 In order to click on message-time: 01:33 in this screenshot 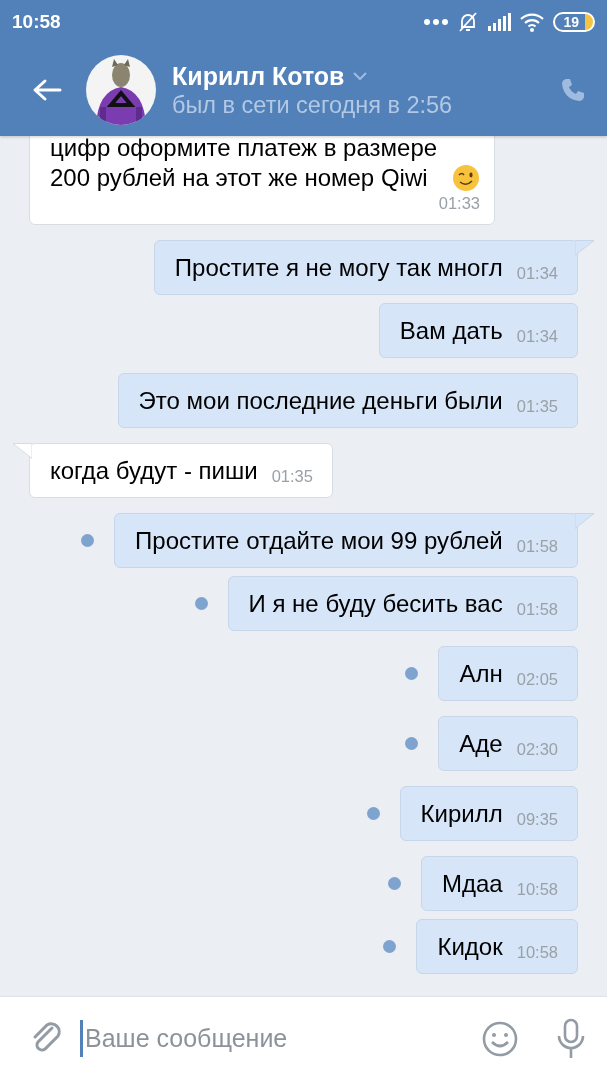, I will do `click(459, 203)`.